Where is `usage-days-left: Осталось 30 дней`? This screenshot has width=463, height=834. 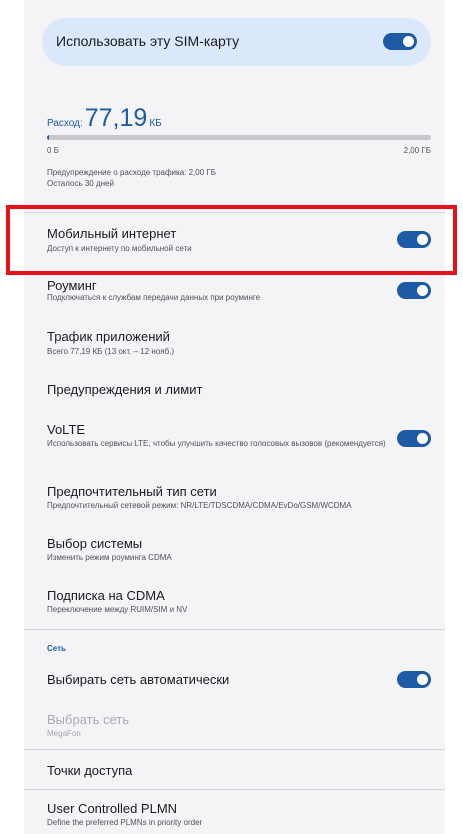 usage-days-left: Осталось 30 дней is located at coordinates (80, 183).